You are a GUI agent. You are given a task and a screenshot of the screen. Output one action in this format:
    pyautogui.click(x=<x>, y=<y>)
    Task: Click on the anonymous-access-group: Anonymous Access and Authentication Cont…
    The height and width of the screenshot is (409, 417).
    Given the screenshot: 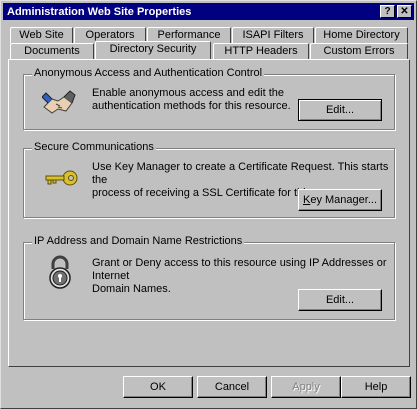 What is the action you would take?
    pyautogui.click(x=209, y=98)
    